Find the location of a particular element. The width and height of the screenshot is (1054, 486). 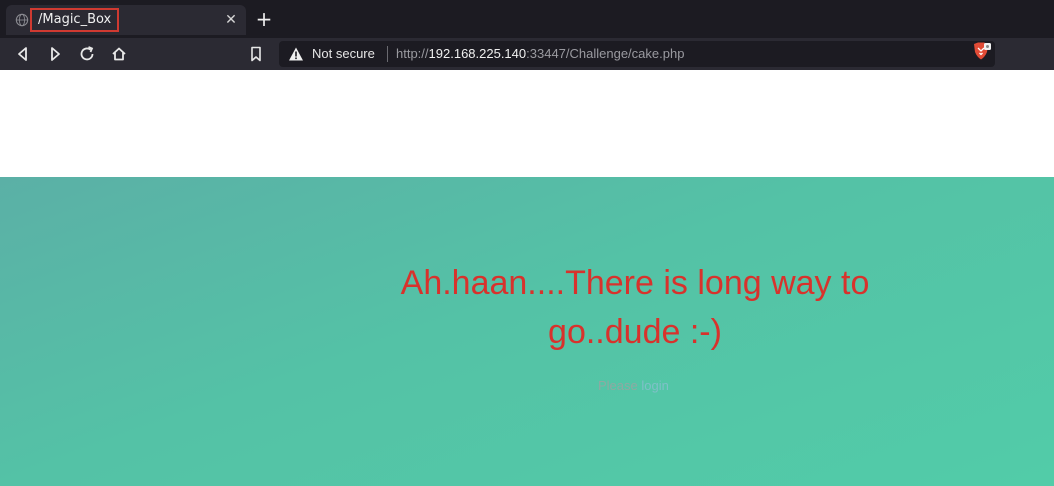

brave-shield-icon is located at coordinates (982, 51).